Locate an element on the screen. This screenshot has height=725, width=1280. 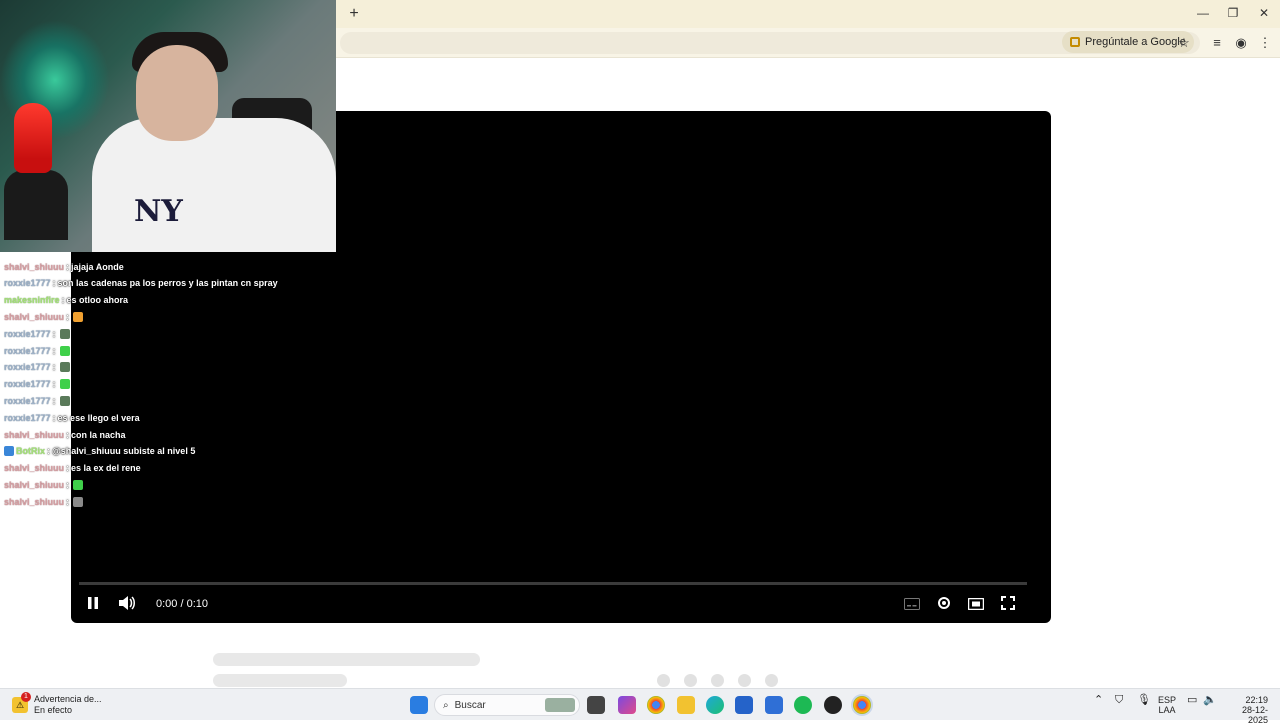
streamer-face is located at coordinates (177, 93).